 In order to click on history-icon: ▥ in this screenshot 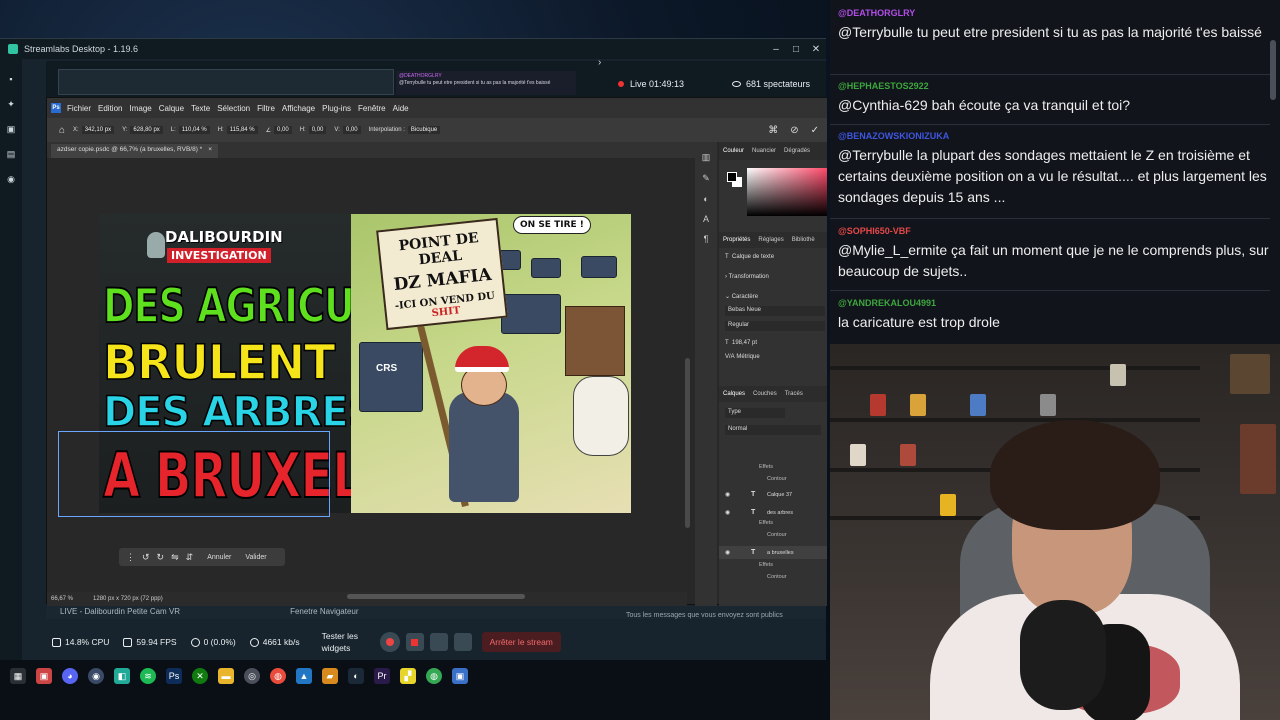, I will do `click(706, 157)`.